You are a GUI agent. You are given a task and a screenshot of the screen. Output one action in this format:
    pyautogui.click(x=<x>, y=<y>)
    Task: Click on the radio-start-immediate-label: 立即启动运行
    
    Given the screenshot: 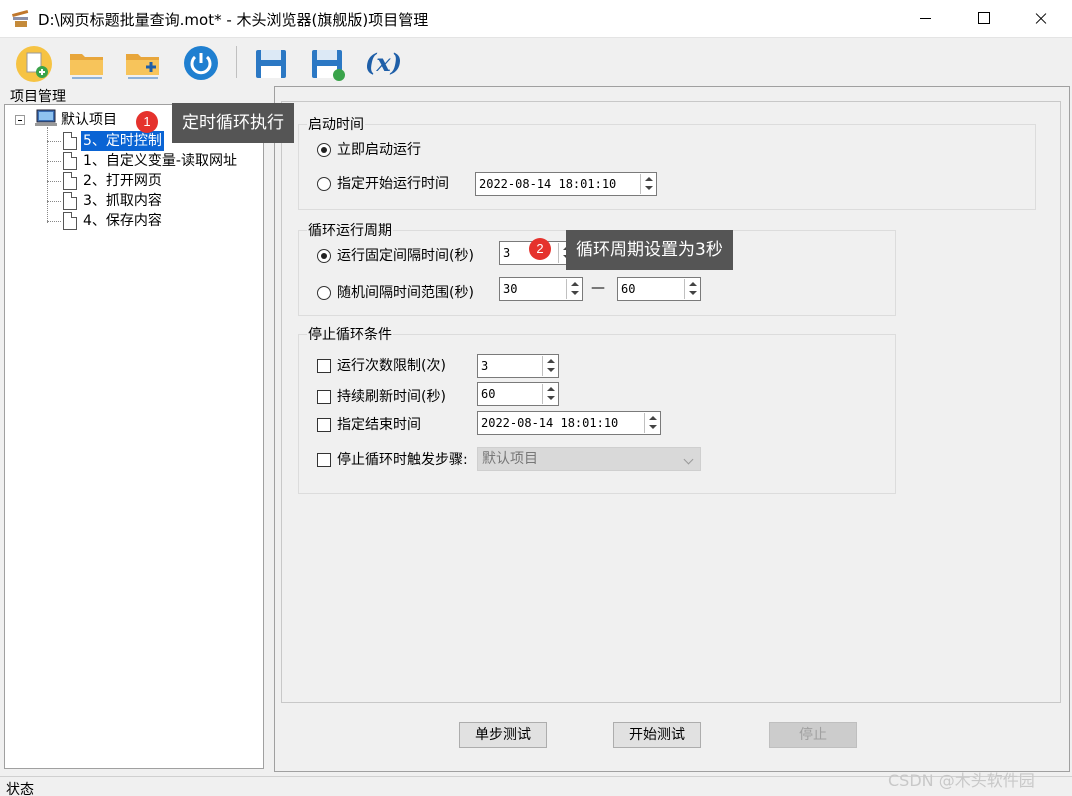 What is the action you would take?
    pyautogui.click(x=379, y=150)
    